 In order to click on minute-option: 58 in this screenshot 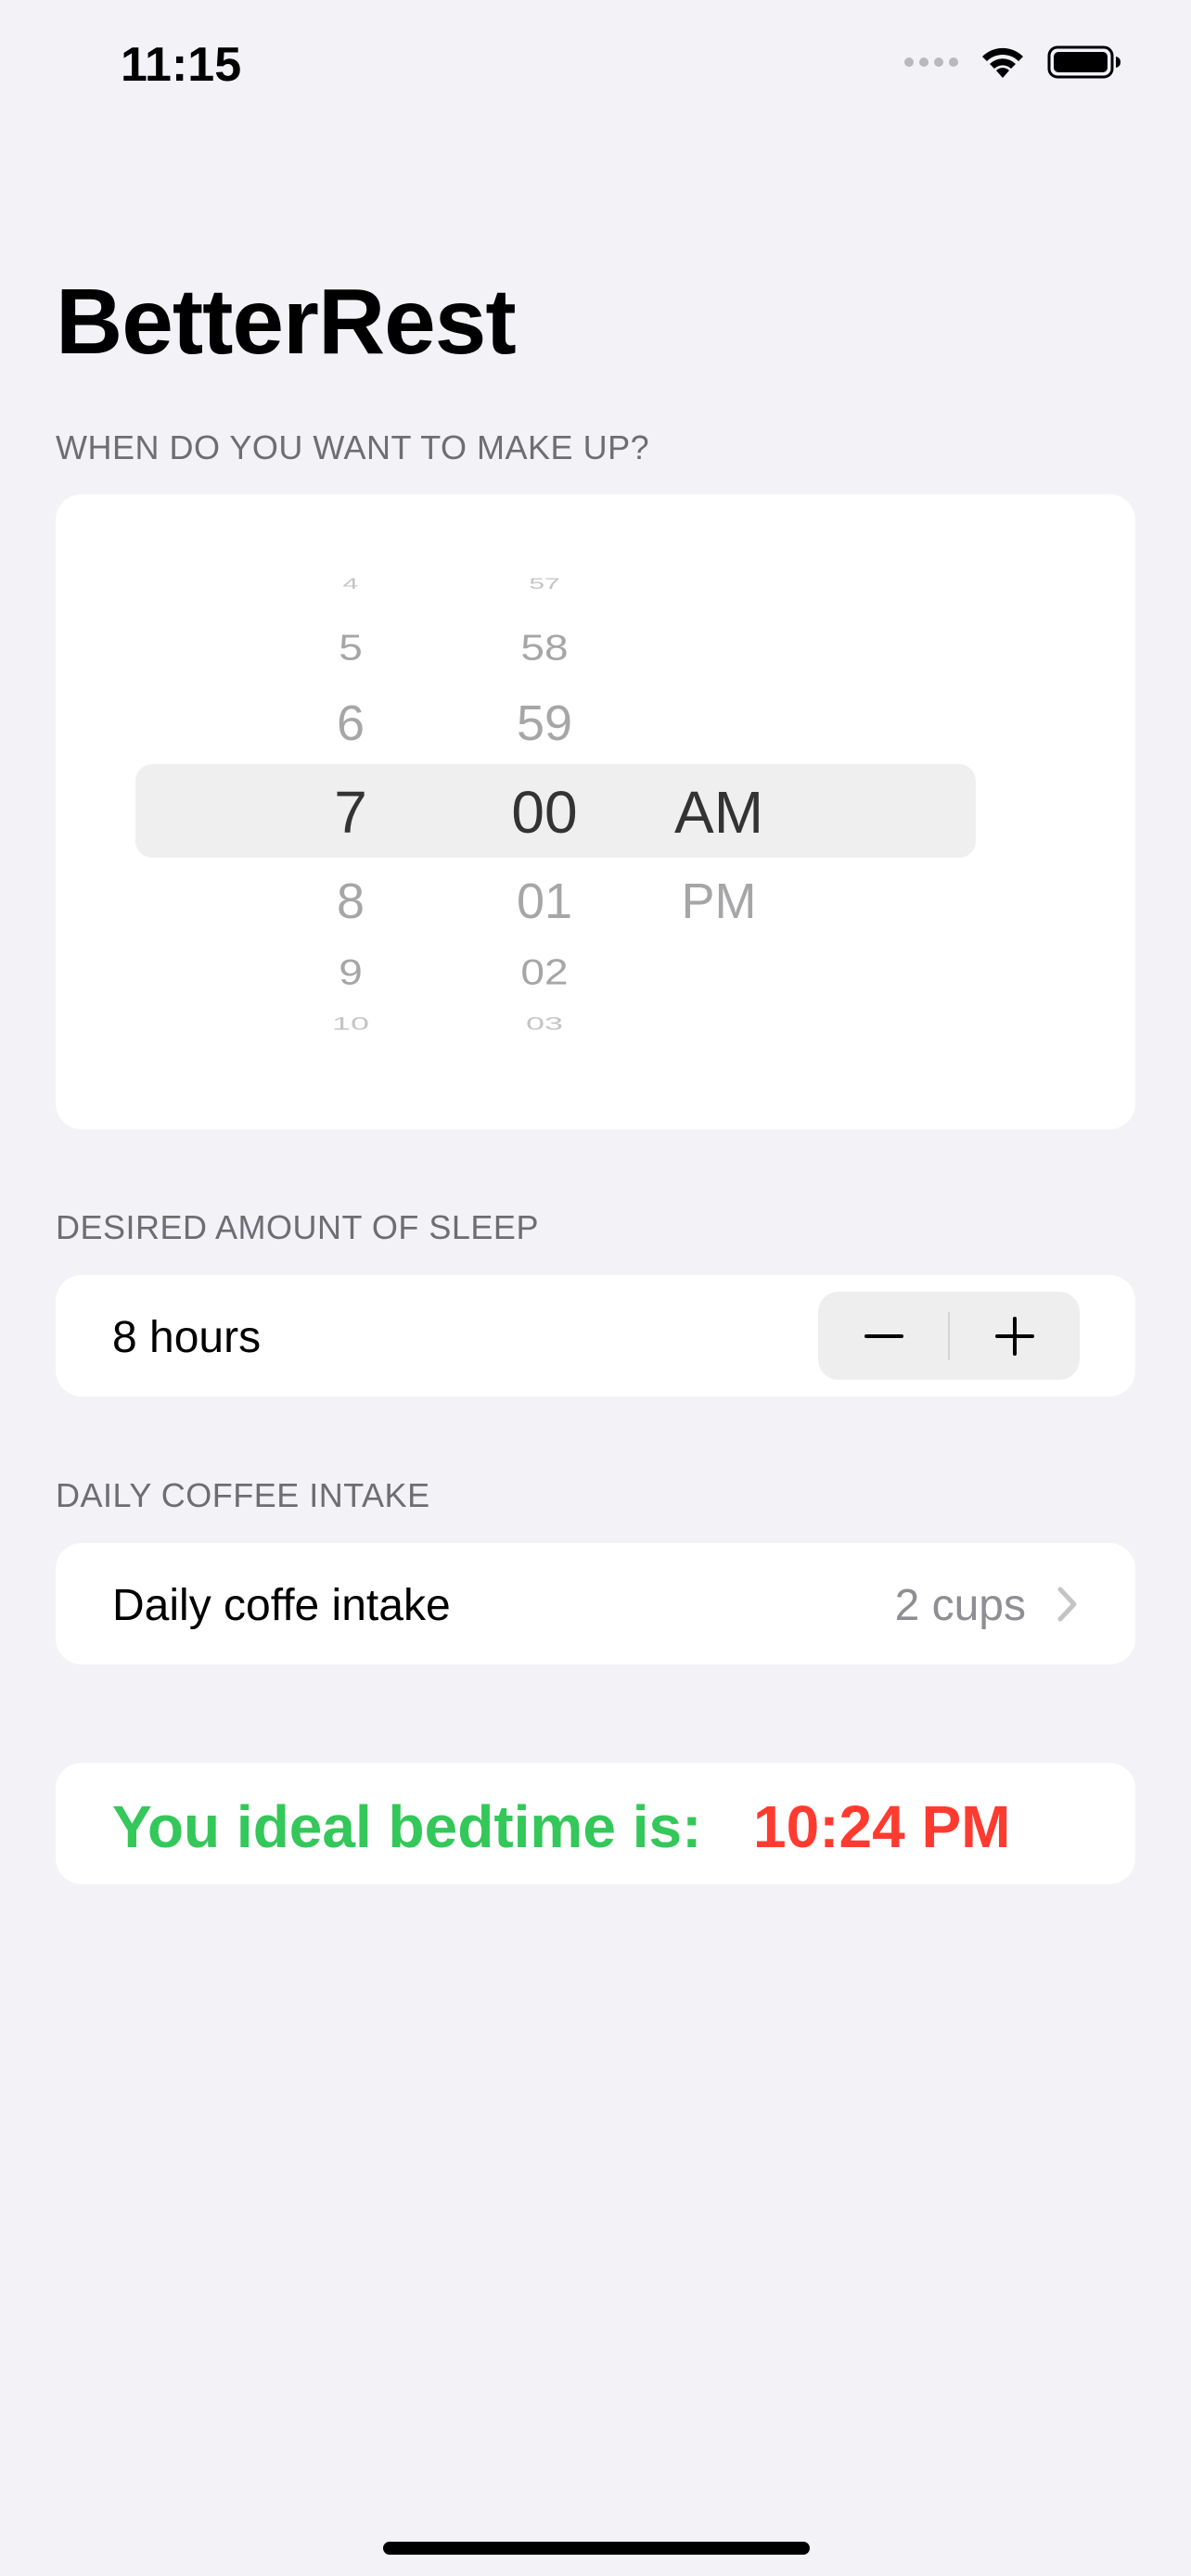, I will do `click(545, 647)`.